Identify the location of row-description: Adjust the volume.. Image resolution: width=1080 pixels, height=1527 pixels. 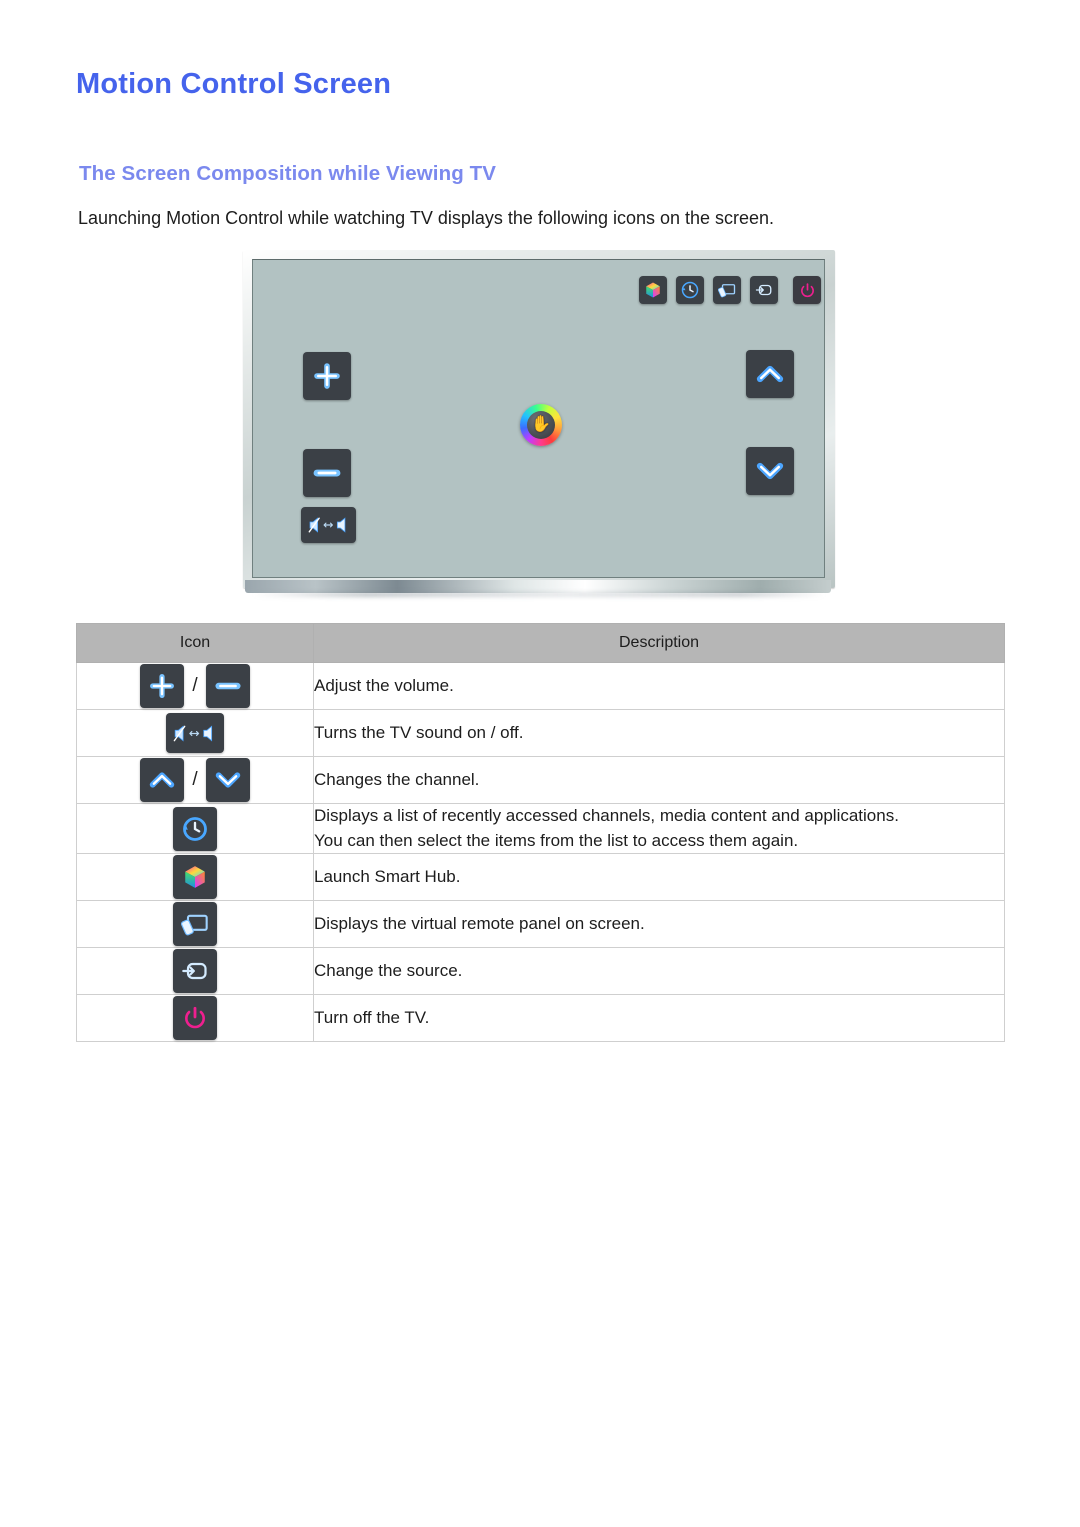
(659, 686).